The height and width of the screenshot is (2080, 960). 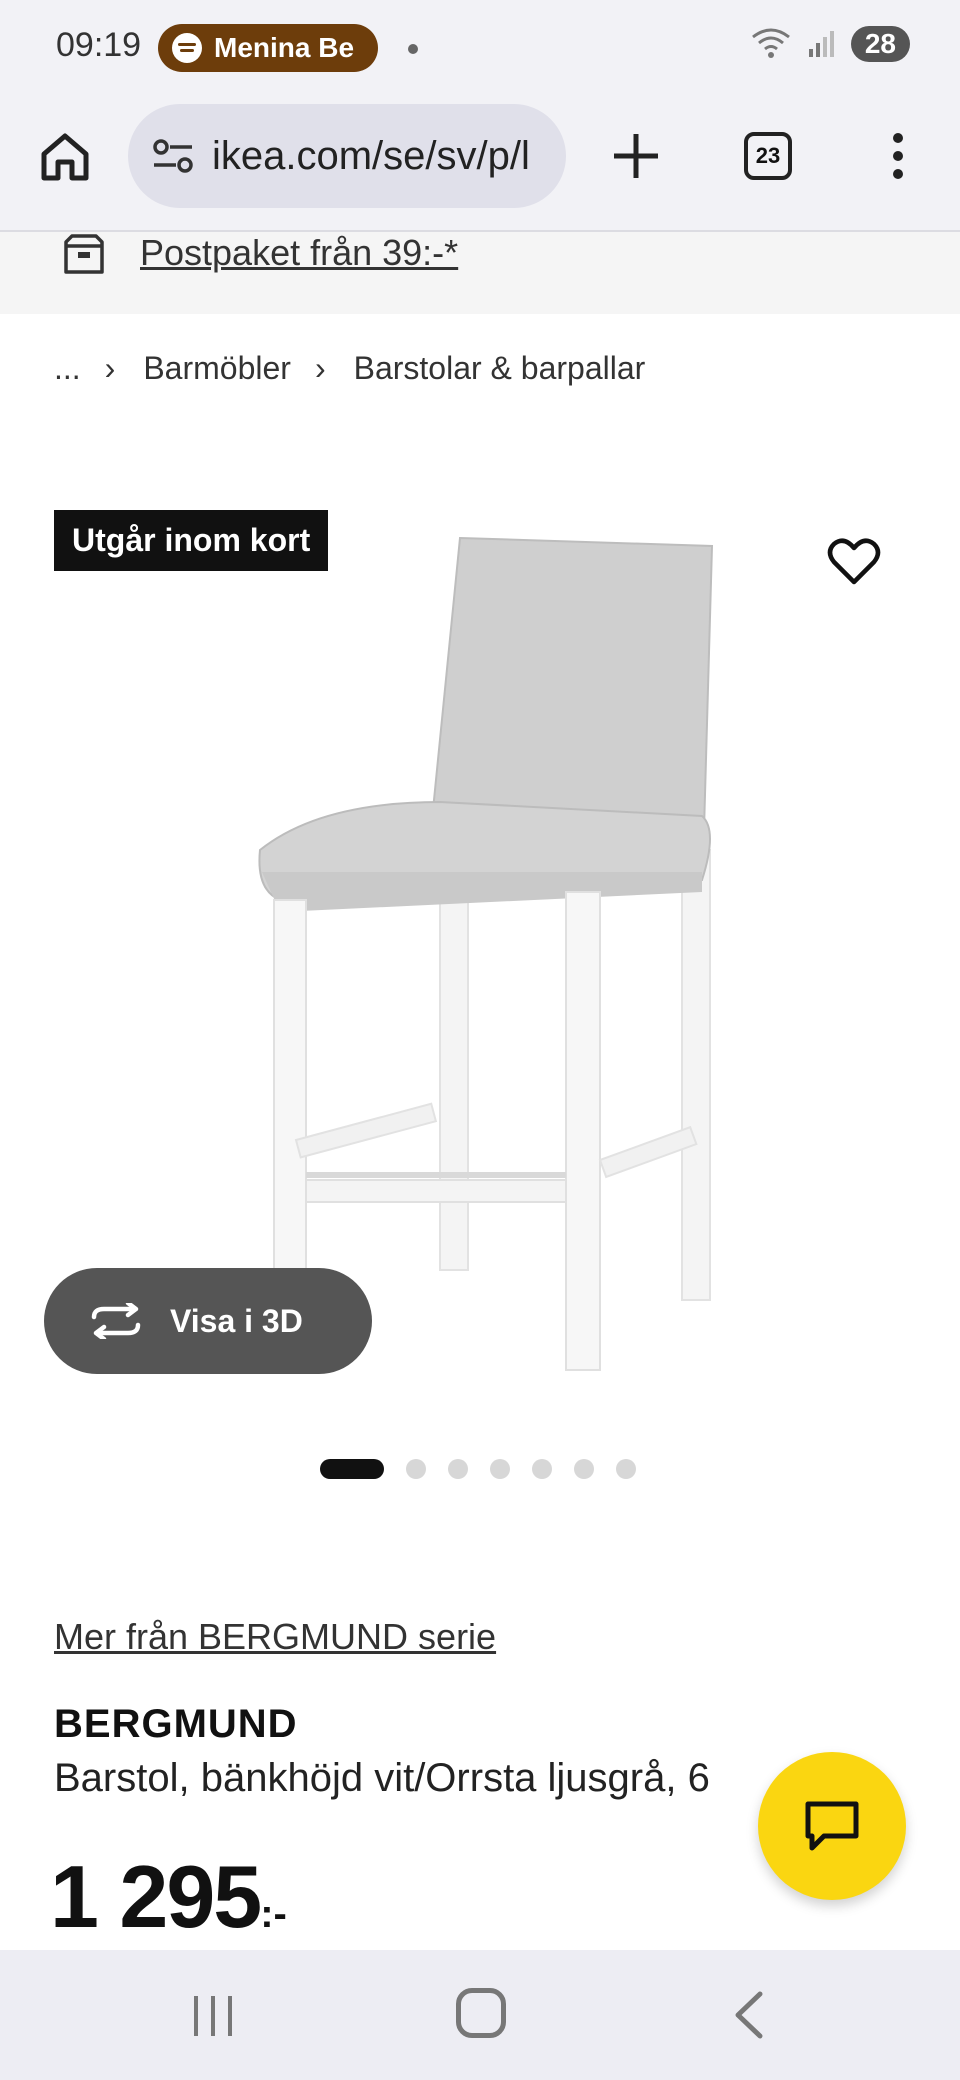 What do you see at coordinates (898, 156) in the screenshot?
I see `more-menu-icon` at bounding box center [898, 156].